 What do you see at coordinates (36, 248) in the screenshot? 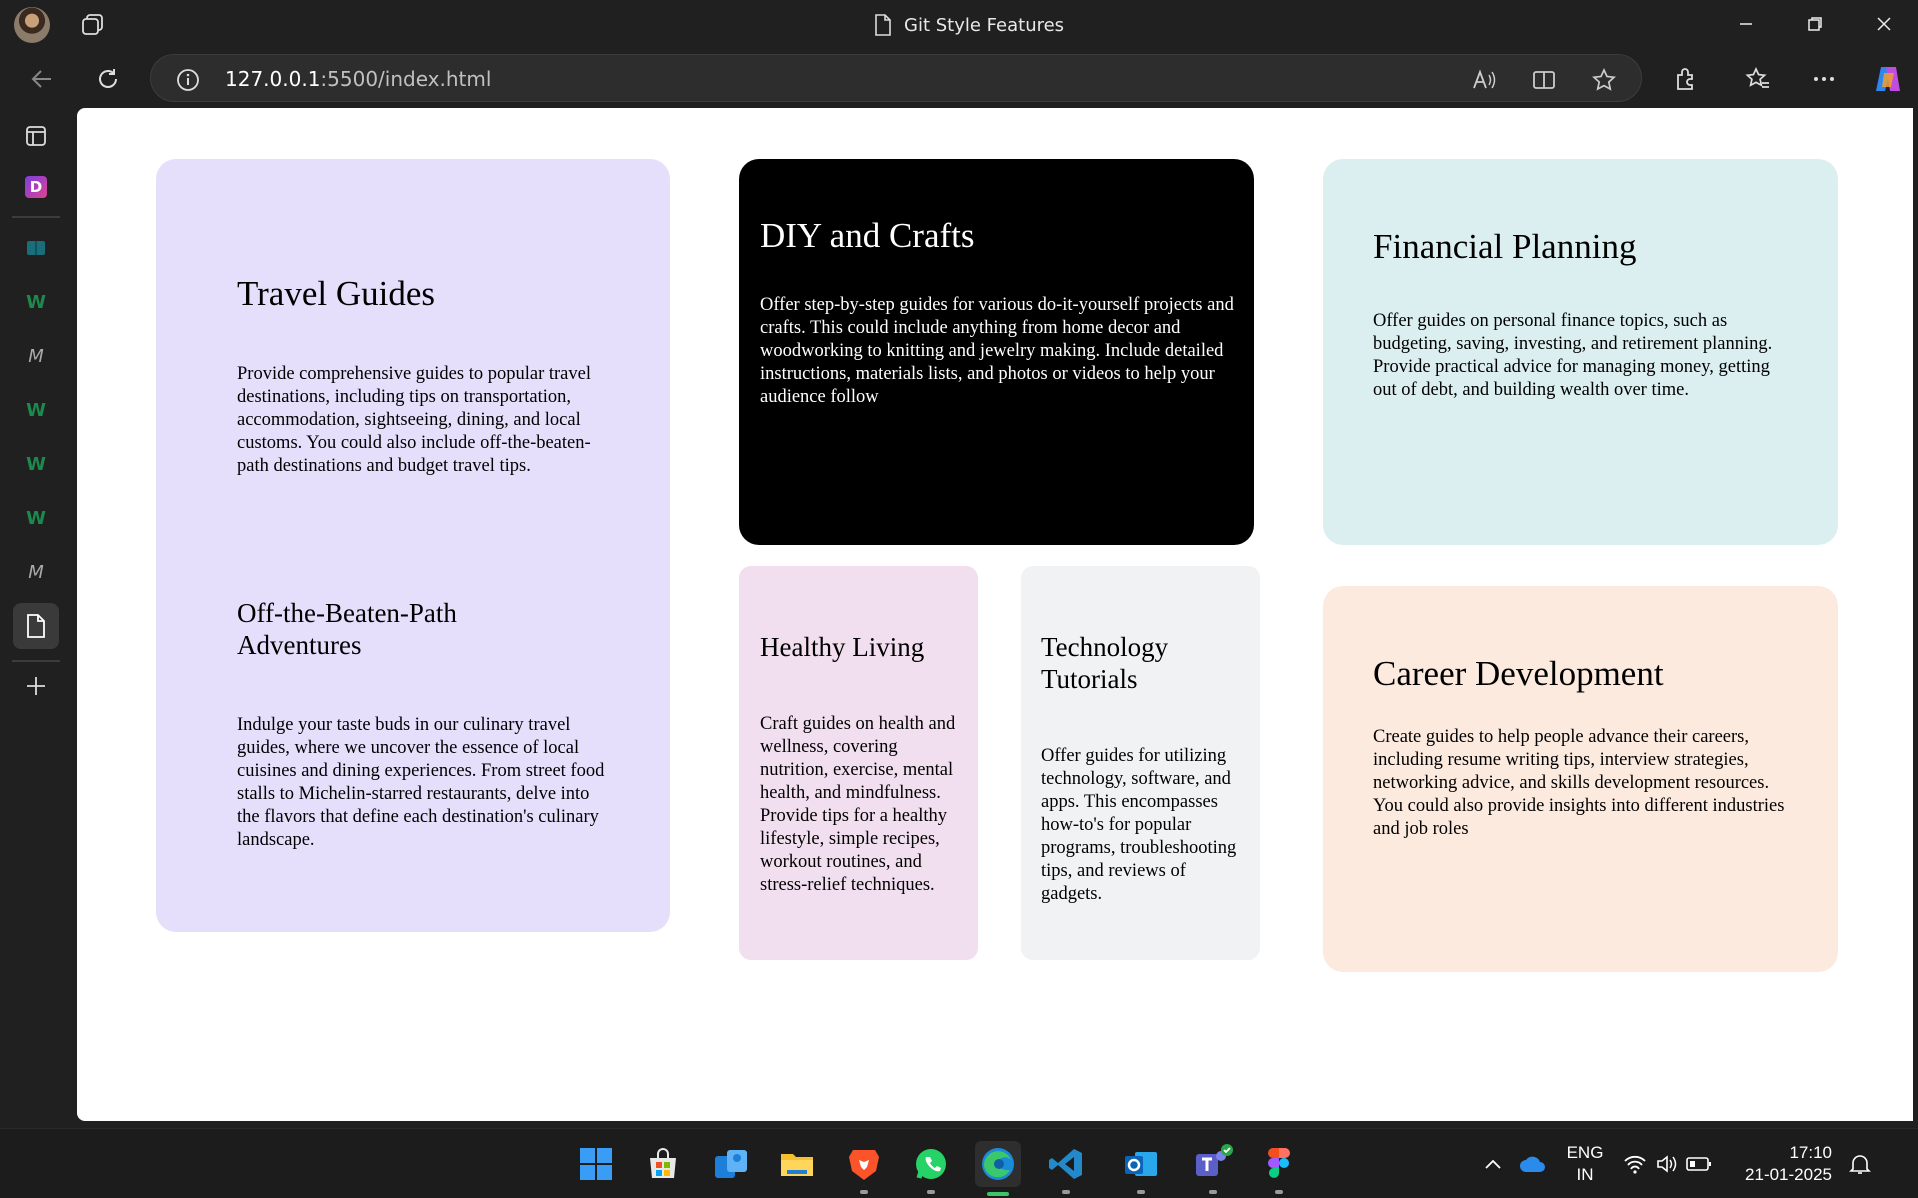
I see `book-icon` at bounding box center [36, 248].